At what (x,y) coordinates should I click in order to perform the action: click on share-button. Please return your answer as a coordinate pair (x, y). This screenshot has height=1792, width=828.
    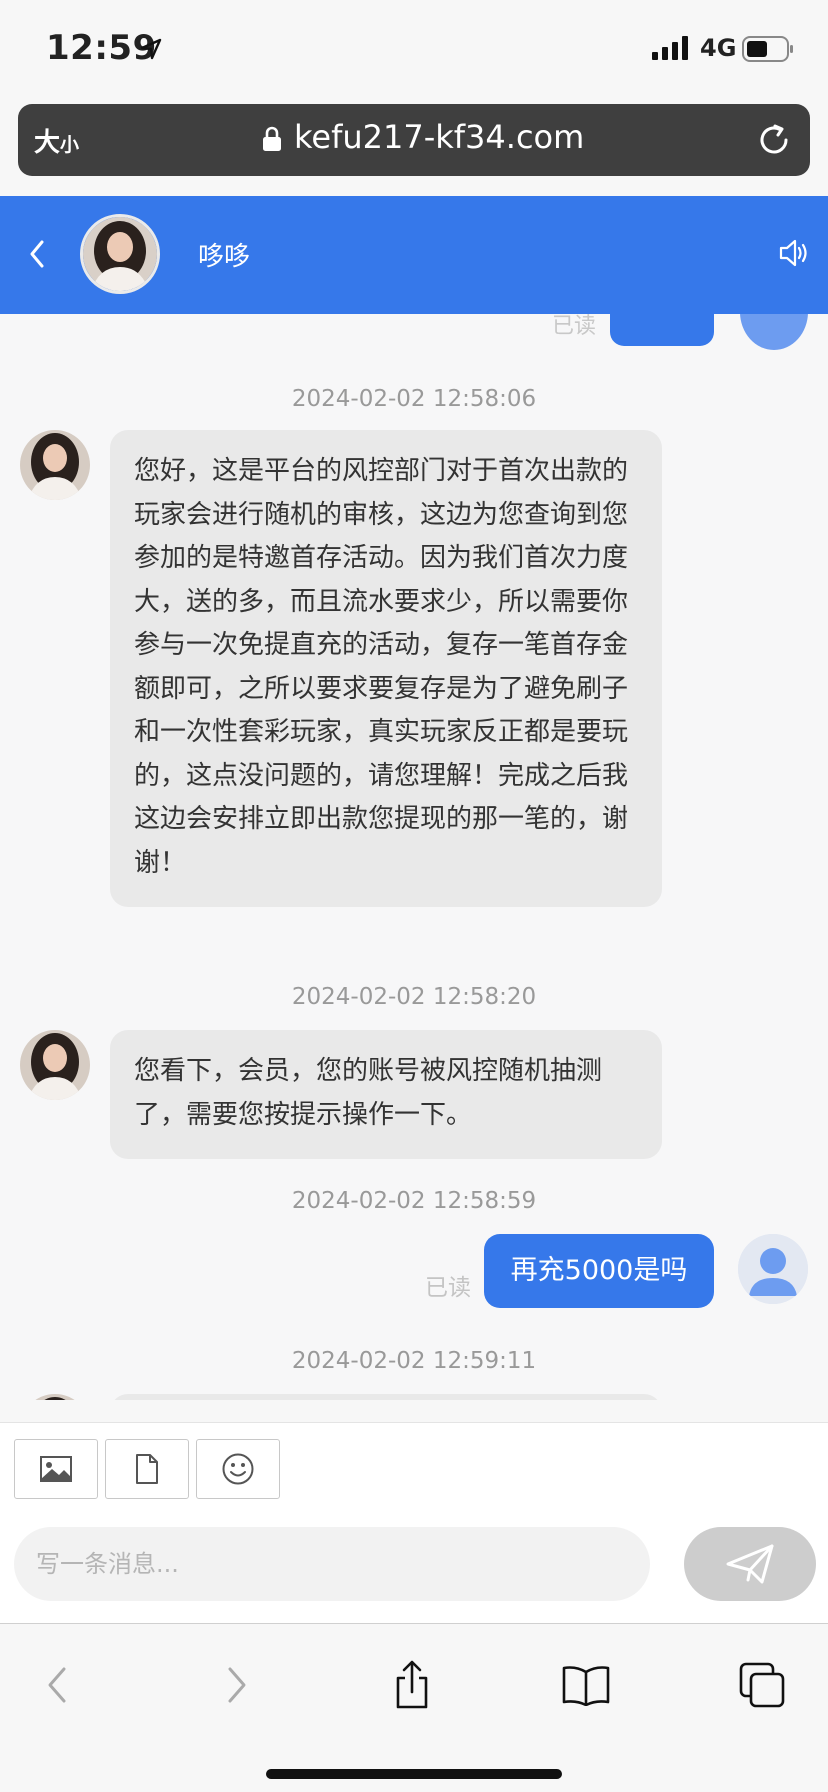
    Looking at the image, I should click on (412, 1685).